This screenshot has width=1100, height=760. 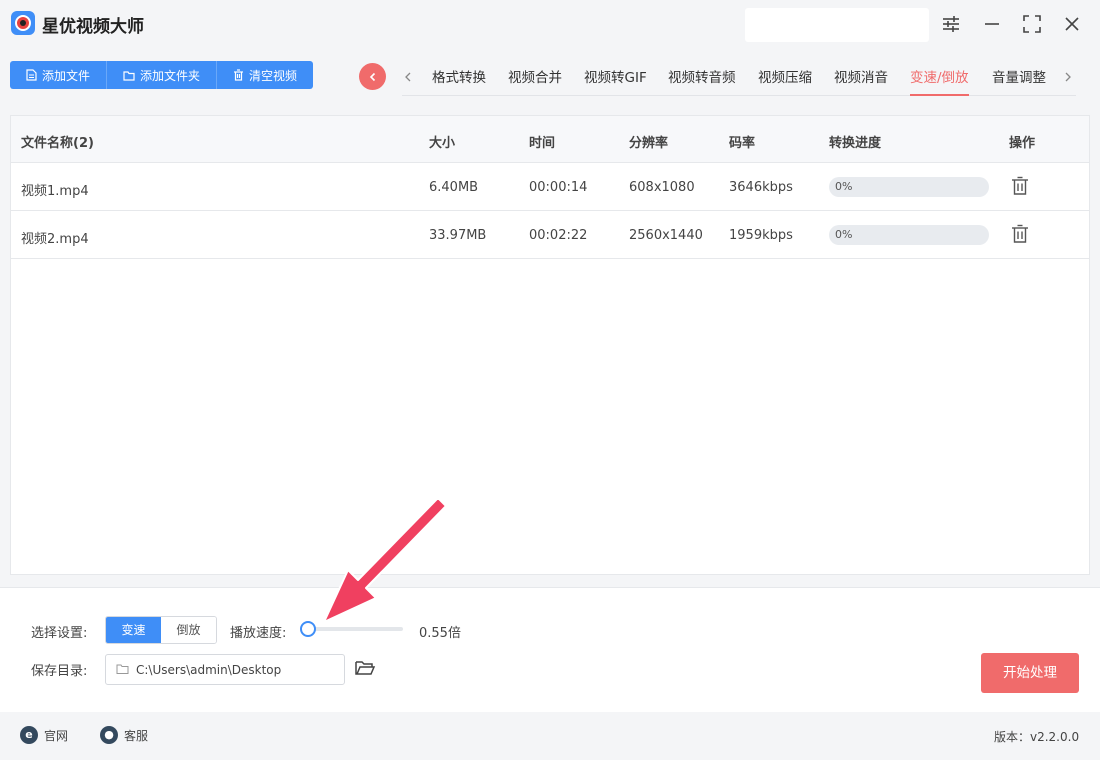 I want to click on cell-resolution: 2560x1440, so click(x=666, y=235).